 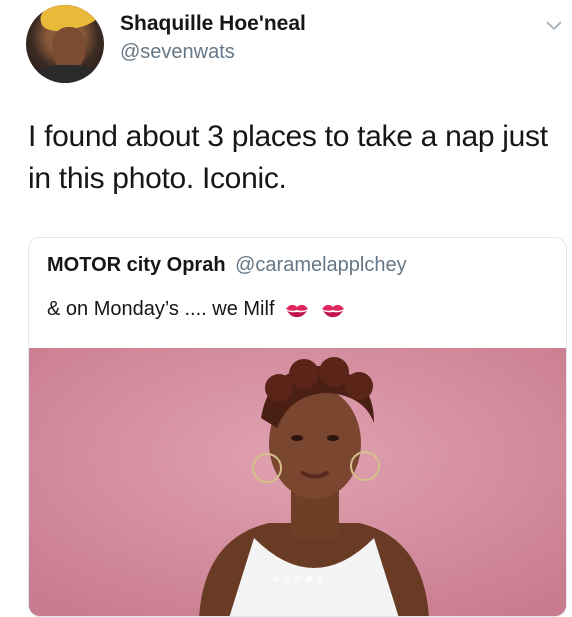 What do you see at coordinates (554, 26) in the screenshot?
I see `chevron-down-icon` at bounding box center [554, 26].